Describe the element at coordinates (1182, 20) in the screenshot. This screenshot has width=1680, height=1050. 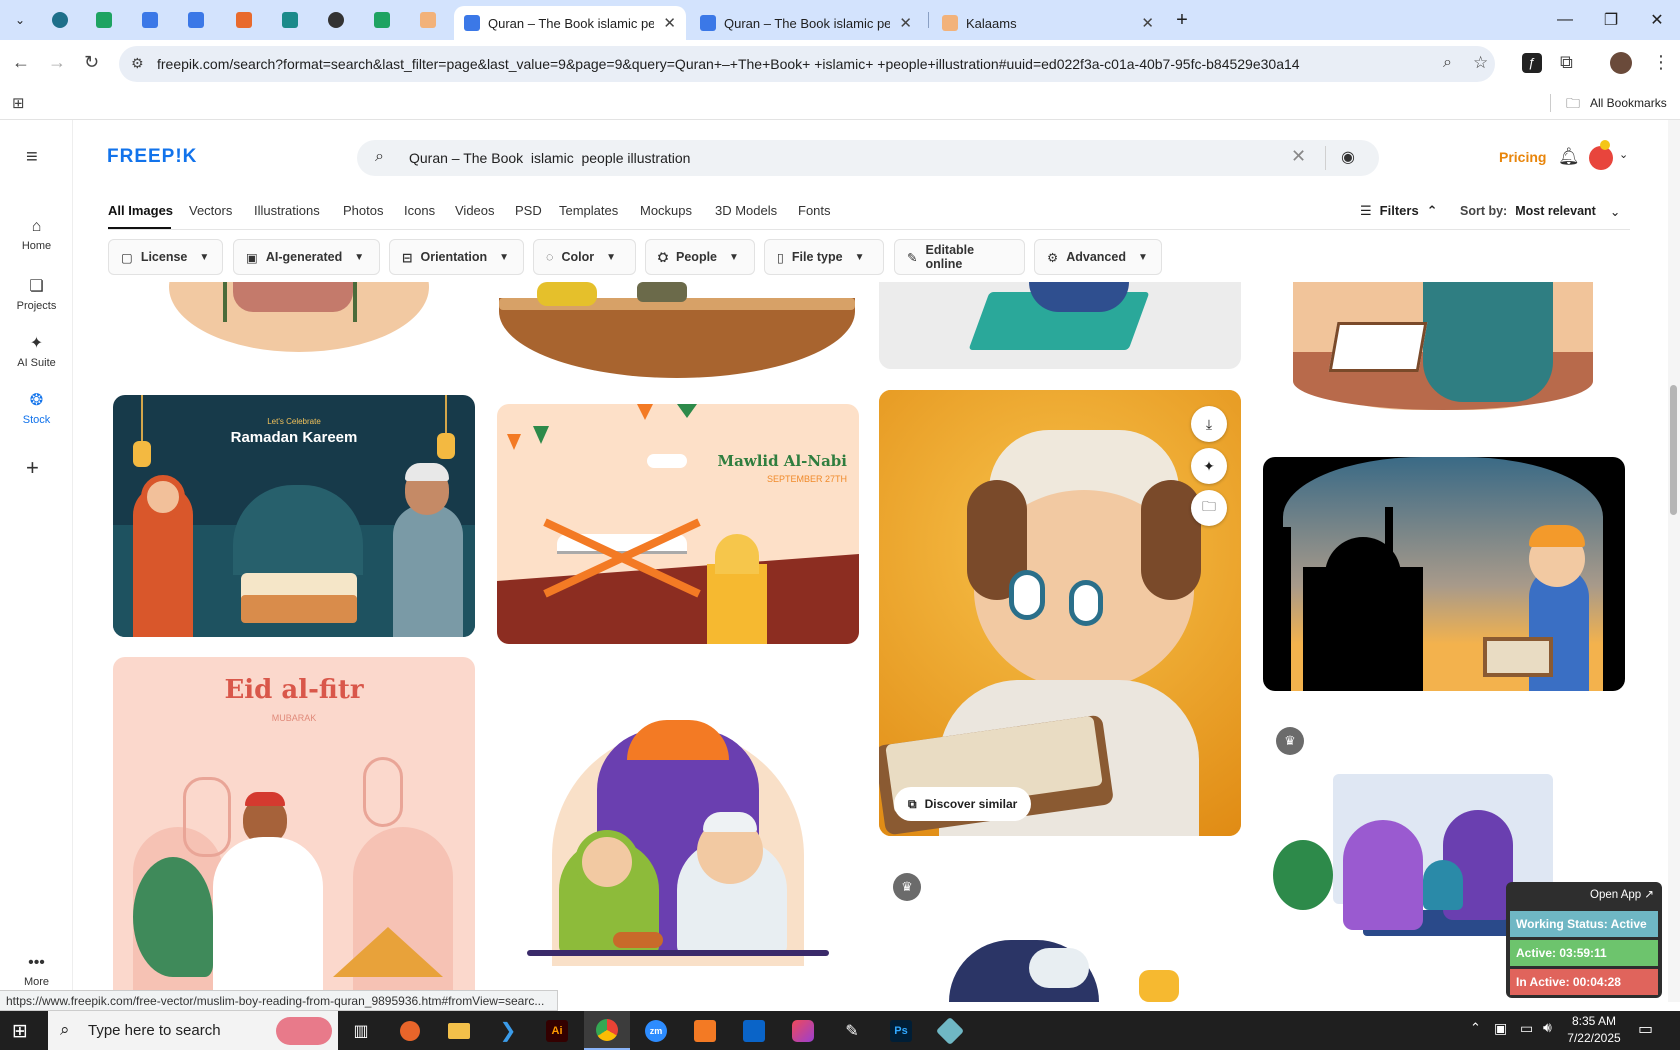
I see `new-tab-button: +` at that location.